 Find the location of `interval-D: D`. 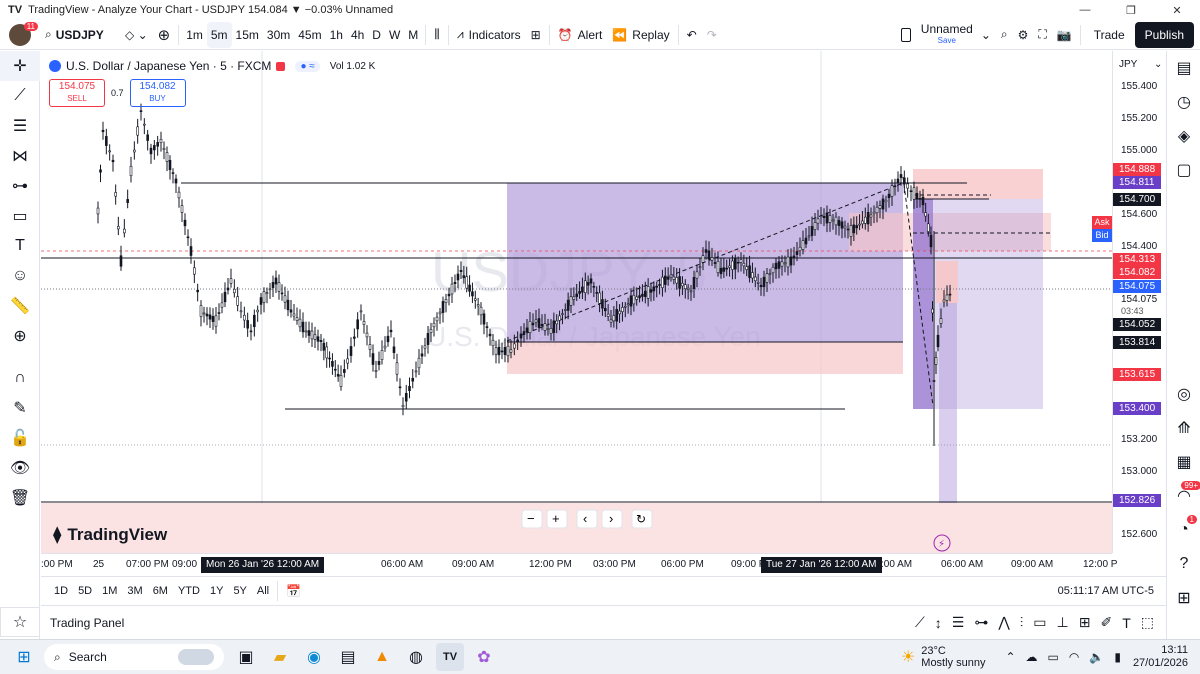

interval-D: D is located at coordinates (376, 35).